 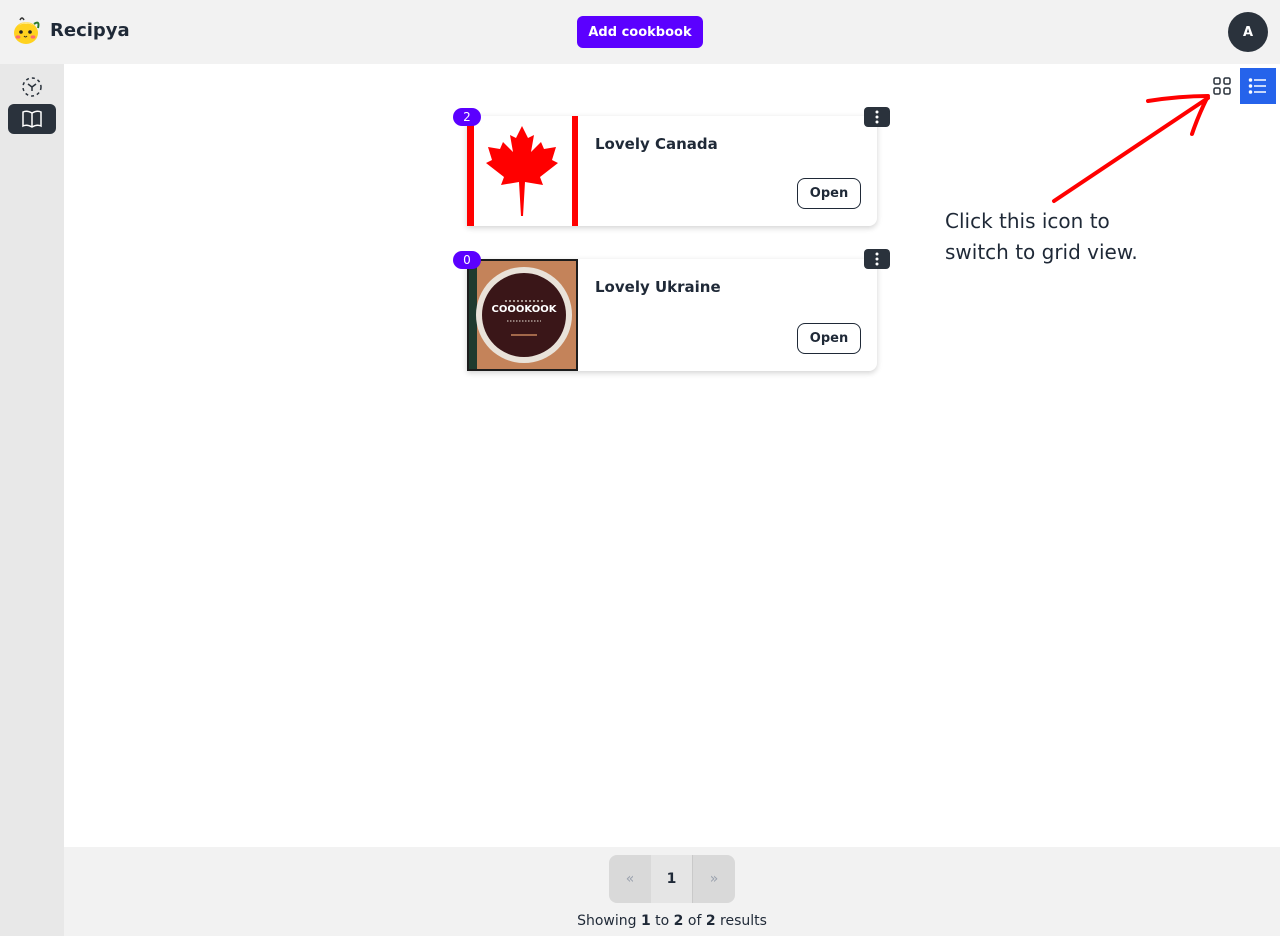 I want to click on current-page-button: 1, so click(x=671, y=879).